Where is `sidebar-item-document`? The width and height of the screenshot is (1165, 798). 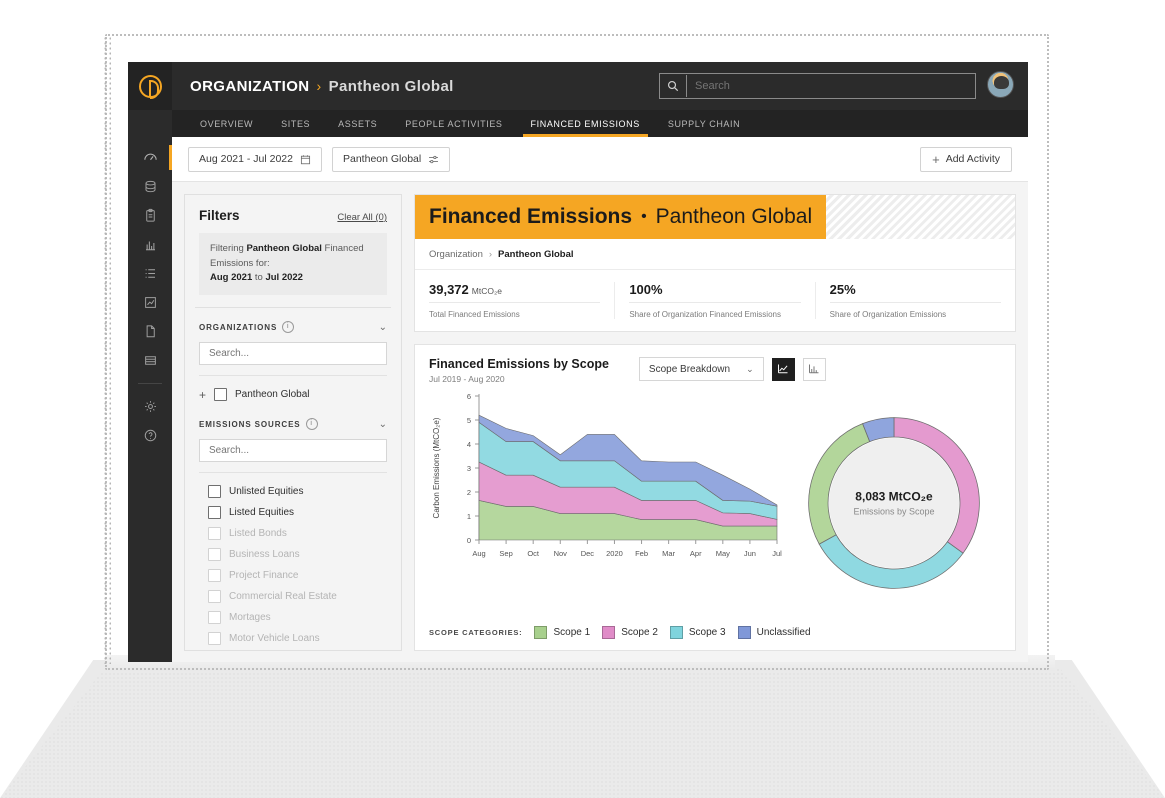 sidebar-item-document is located at coordinates (150, 331).